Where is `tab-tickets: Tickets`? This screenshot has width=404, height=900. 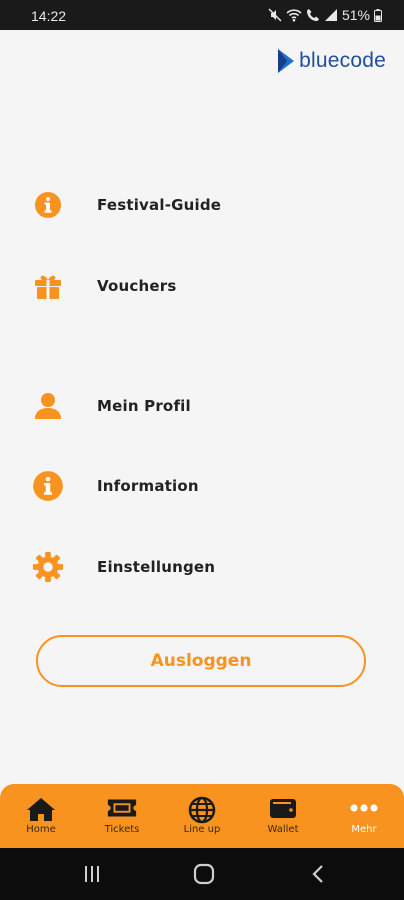 tab-tickets: Tickets is located at coordinates (122, 816).